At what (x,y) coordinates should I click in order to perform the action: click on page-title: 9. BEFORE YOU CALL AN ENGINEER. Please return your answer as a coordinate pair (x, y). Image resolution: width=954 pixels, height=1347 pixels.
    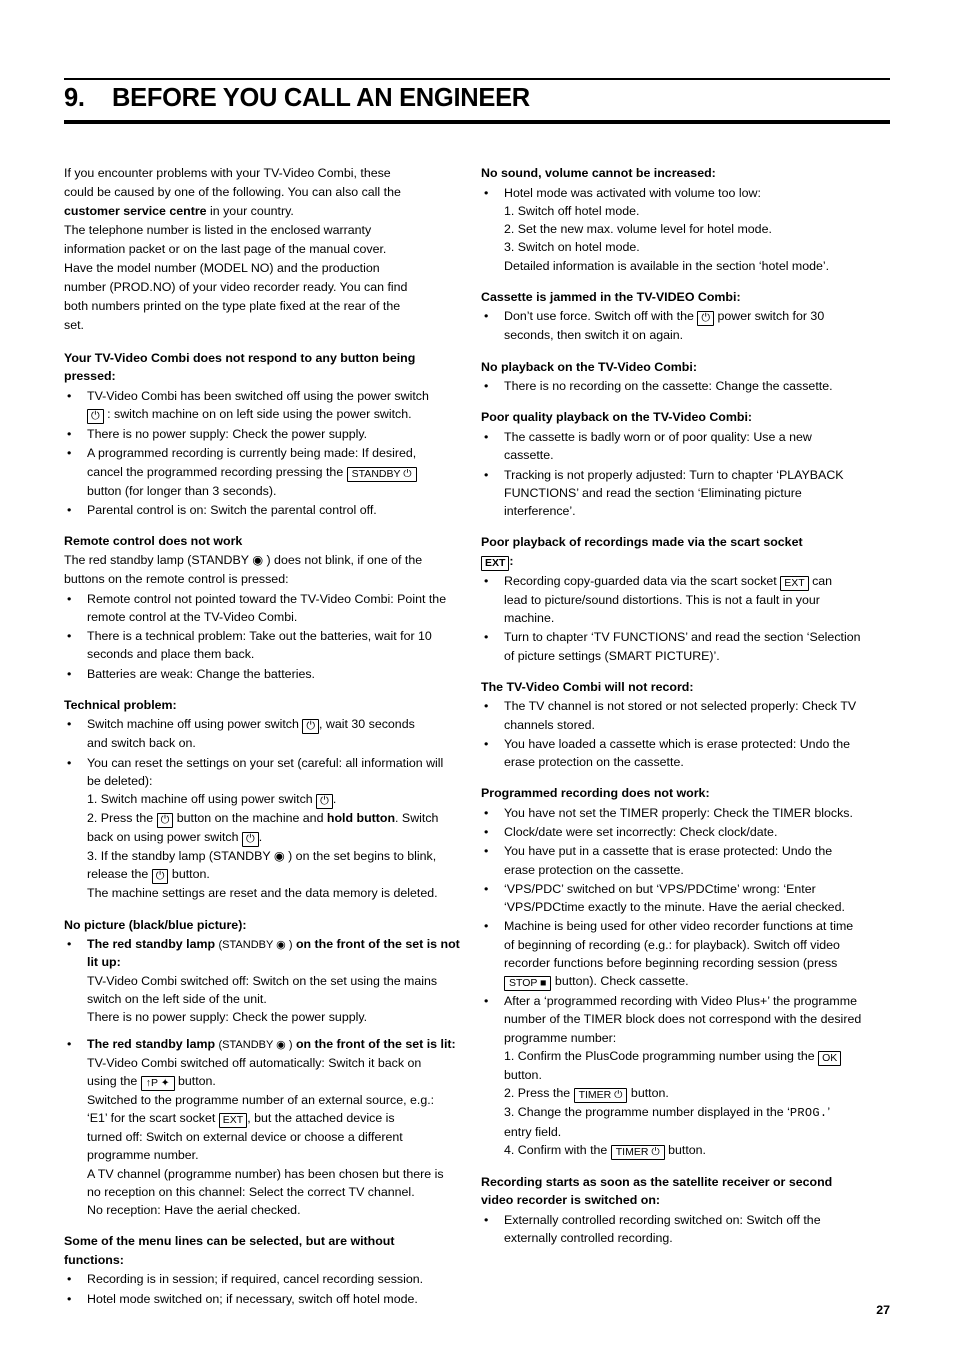
    Looking at the image, I should click on (477, 98).